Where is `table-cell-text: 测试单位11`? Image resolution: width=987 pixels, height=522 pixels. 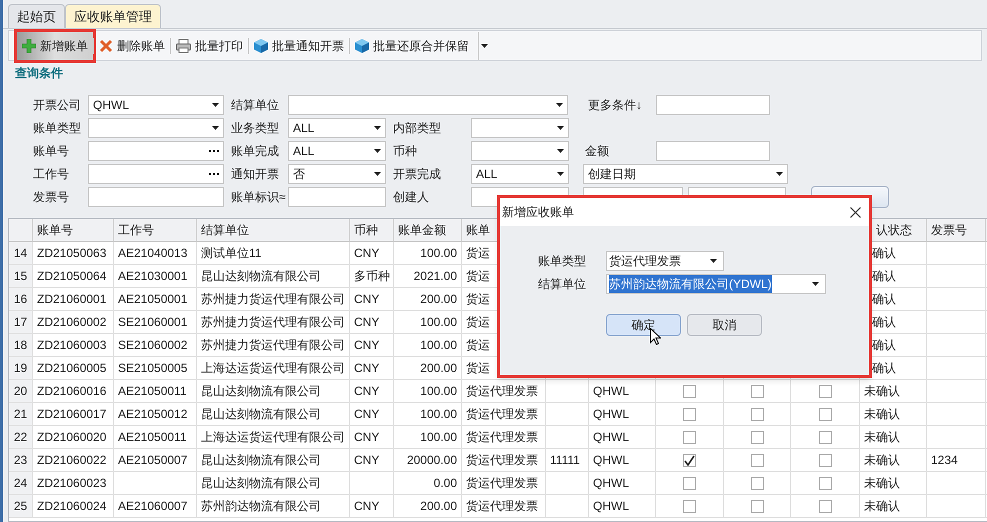
table-cell-text: 测试单位11 is located at coordinates (231, 253).